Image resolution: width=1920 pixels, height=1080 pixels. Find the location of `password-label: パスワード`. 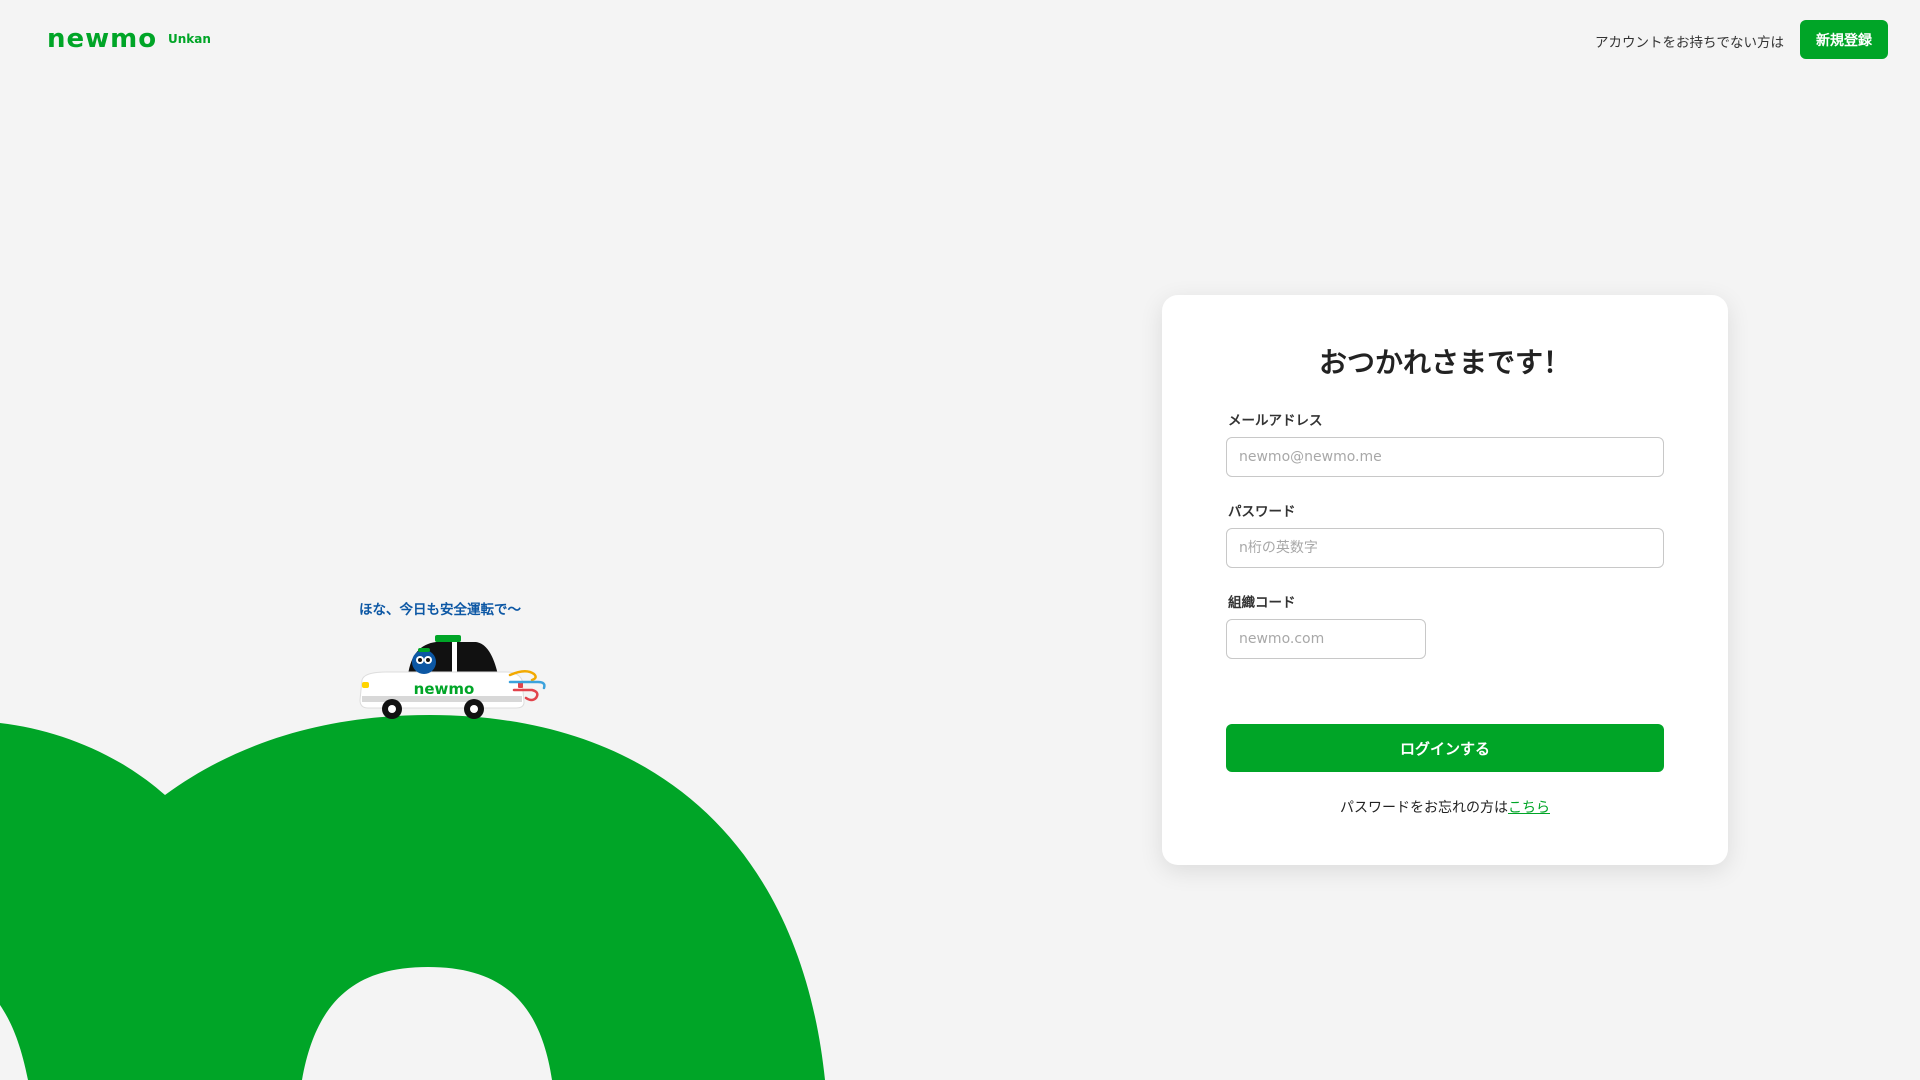

password-label: パスワード is located at coordinates (1262, 512).